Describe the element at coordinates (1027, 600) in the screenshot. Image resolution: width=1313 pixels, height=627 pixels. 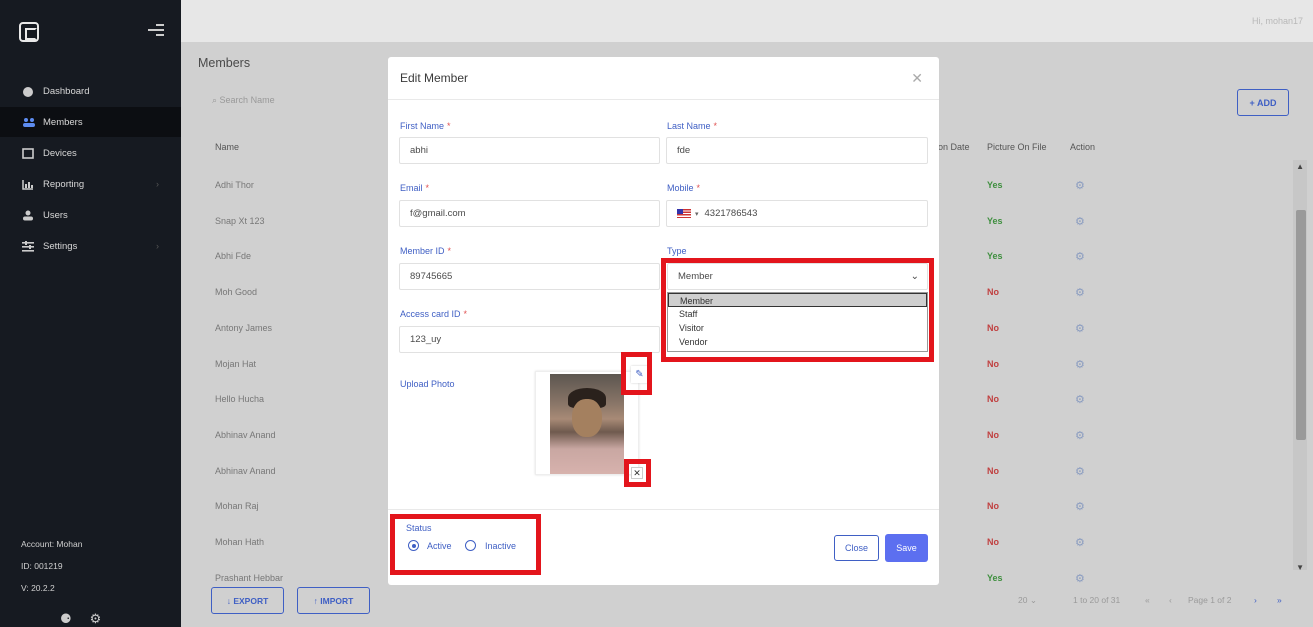
I see `page-size-select: 20 ⌄` at that location.